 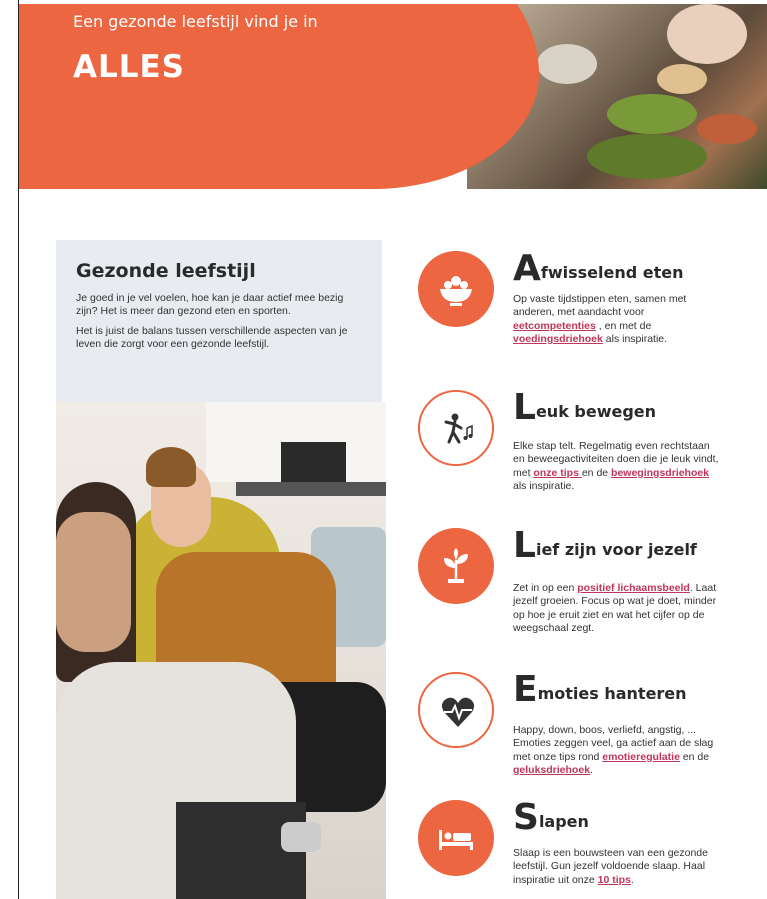 I want to click on topic-title: Emoties hanteren, so click(x=600, y=689).